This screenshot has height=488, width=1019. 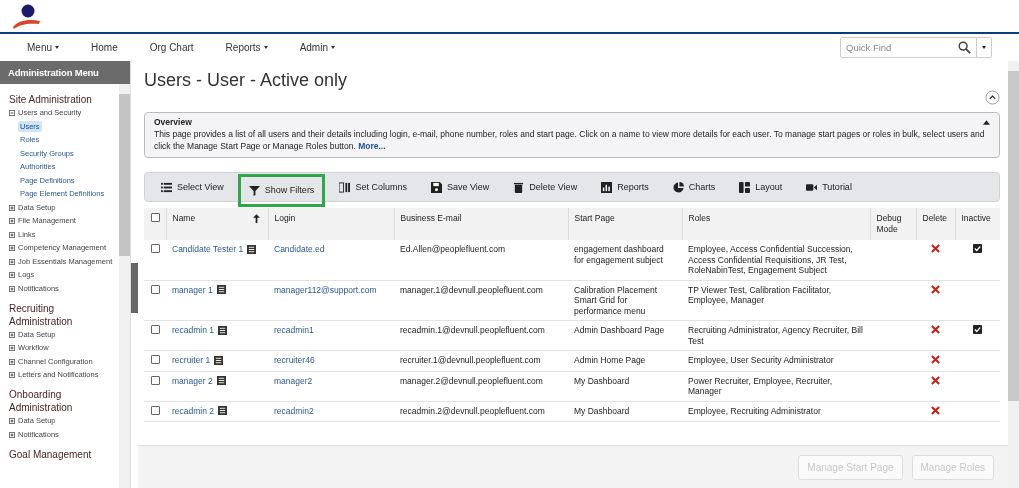 What do you see at coordinates (191, 360) in the screenshot?
I see `user-name-link: recruiter 1` at bounding box center [191, 360].